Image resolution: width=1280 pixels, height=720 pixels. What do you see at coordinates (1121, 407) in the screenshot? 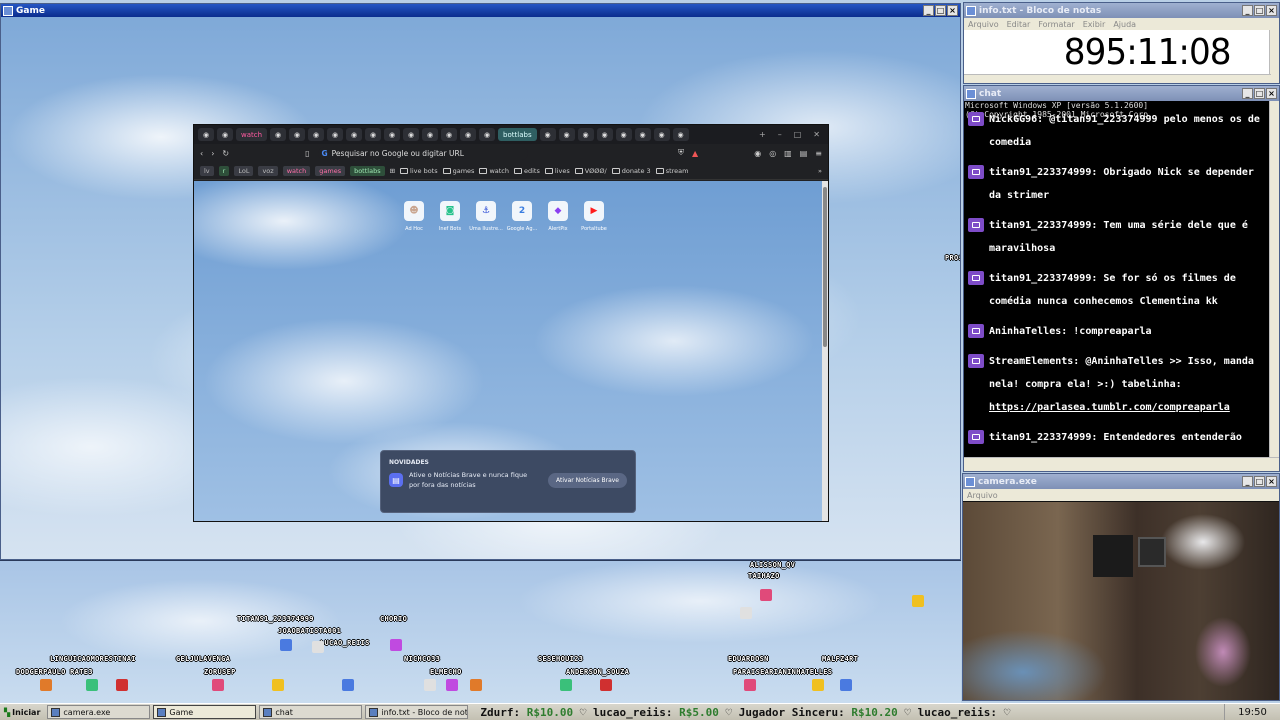
I see `chat-link: https://parlasea.tumblr.com/compreaparla` at bounding box center [1121, 407].